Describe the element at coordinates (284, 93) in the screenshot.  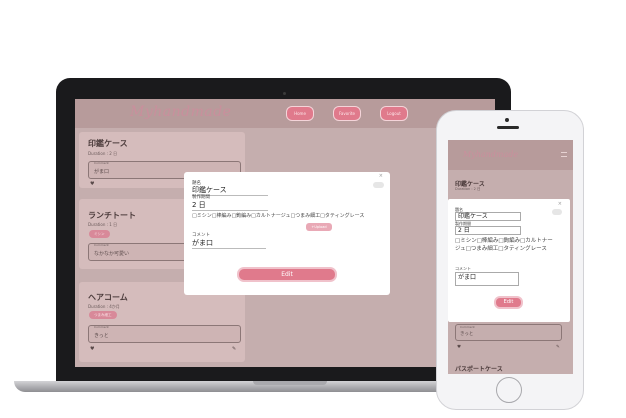
I see `laptop-camera` at that location.